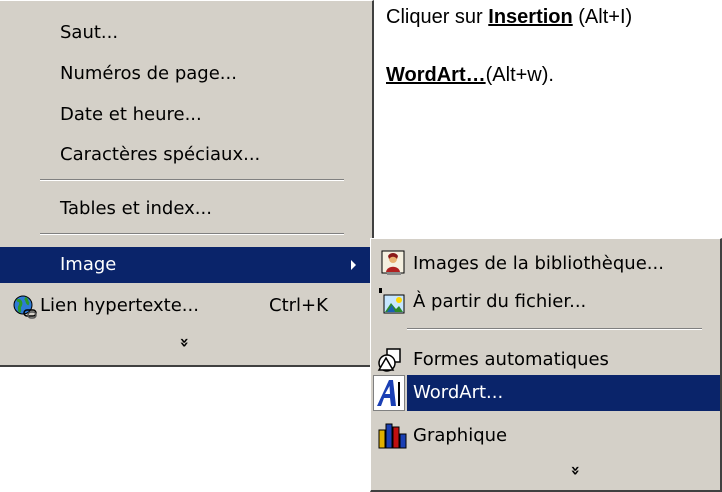 This screenshot has height=492, width=722. I want to click on submenu-arrow-icon, so click(353, 265).